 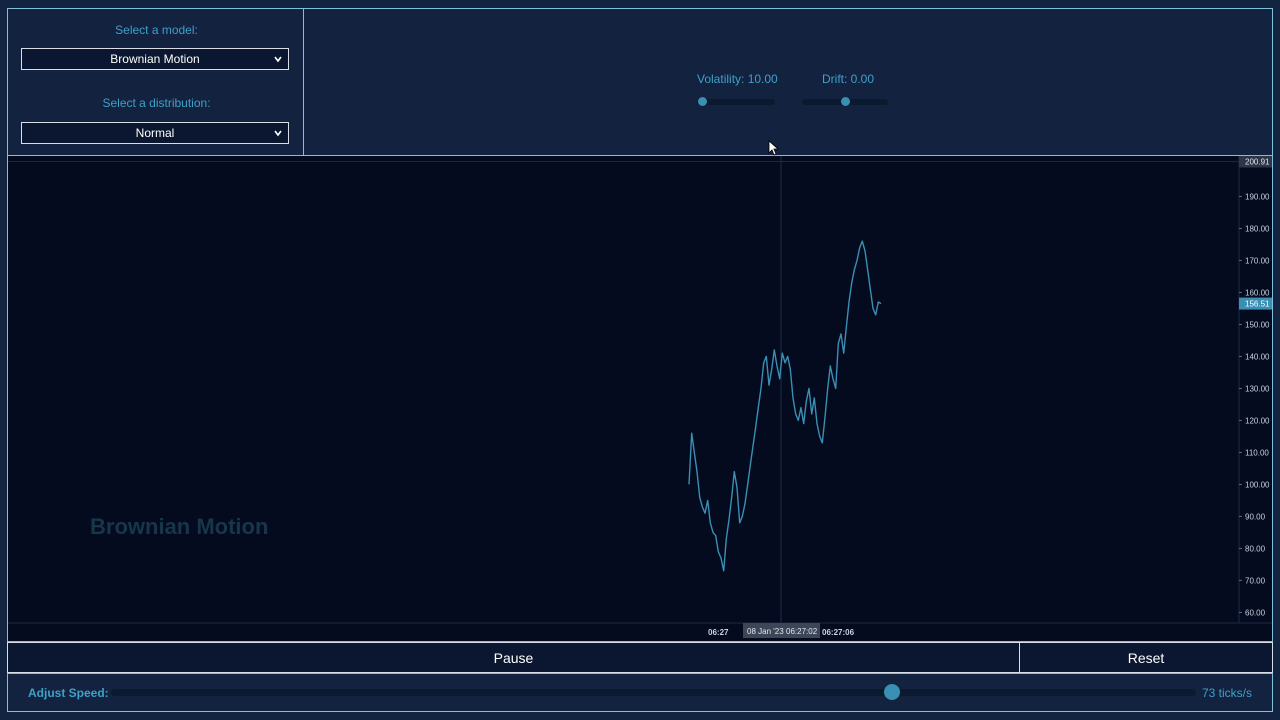 What do you see at coordinates (1255, 548) in the screenshot?
I see `y-tick-label: 80.00` at bounding box center [1255, 548].